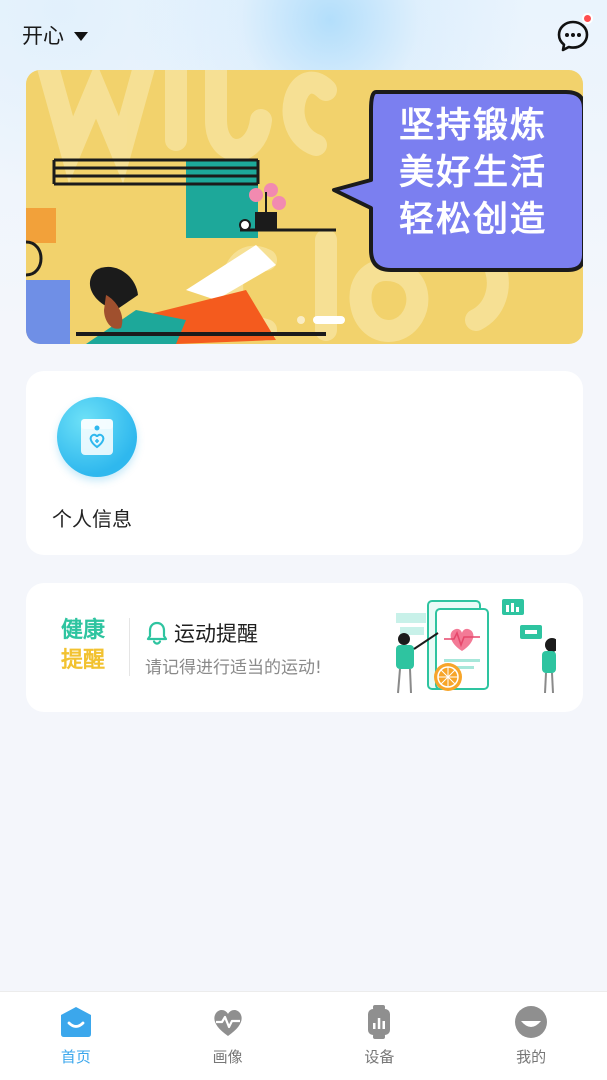  Describe the element at coordinates (227, 1023) in the screenshot. I see `heart-pulse-icon` at that location.